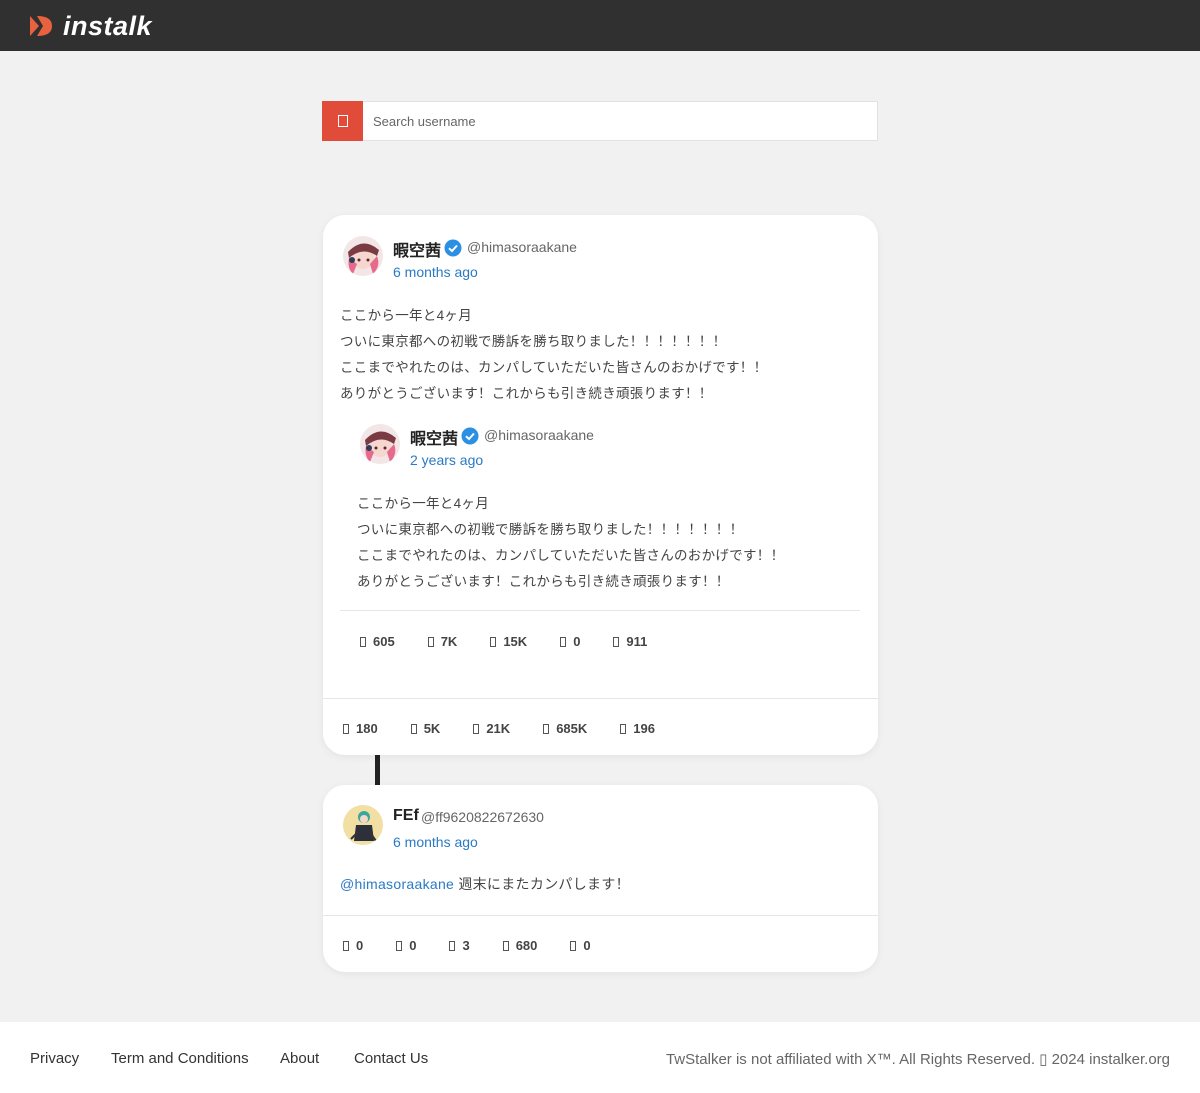 This screenshot has width=1200, height=1093. Describe the element at coordinates (600, 25) in the screenshot. I see `top-bar: instalk` at that location.